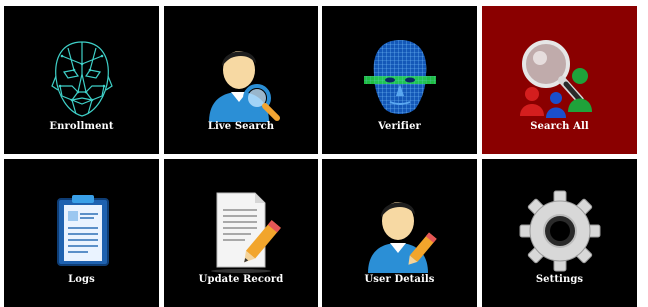 The height and width of the screenshot is (307, 648). I want to click on tile-label: Search All, so click(559, 126).